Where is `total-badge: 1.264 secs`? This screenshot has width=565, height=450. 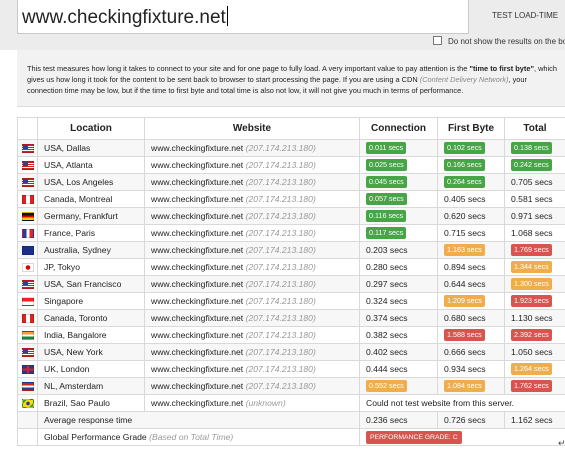
total-badge: 1.264 secs is located at coordinates (531, 369).